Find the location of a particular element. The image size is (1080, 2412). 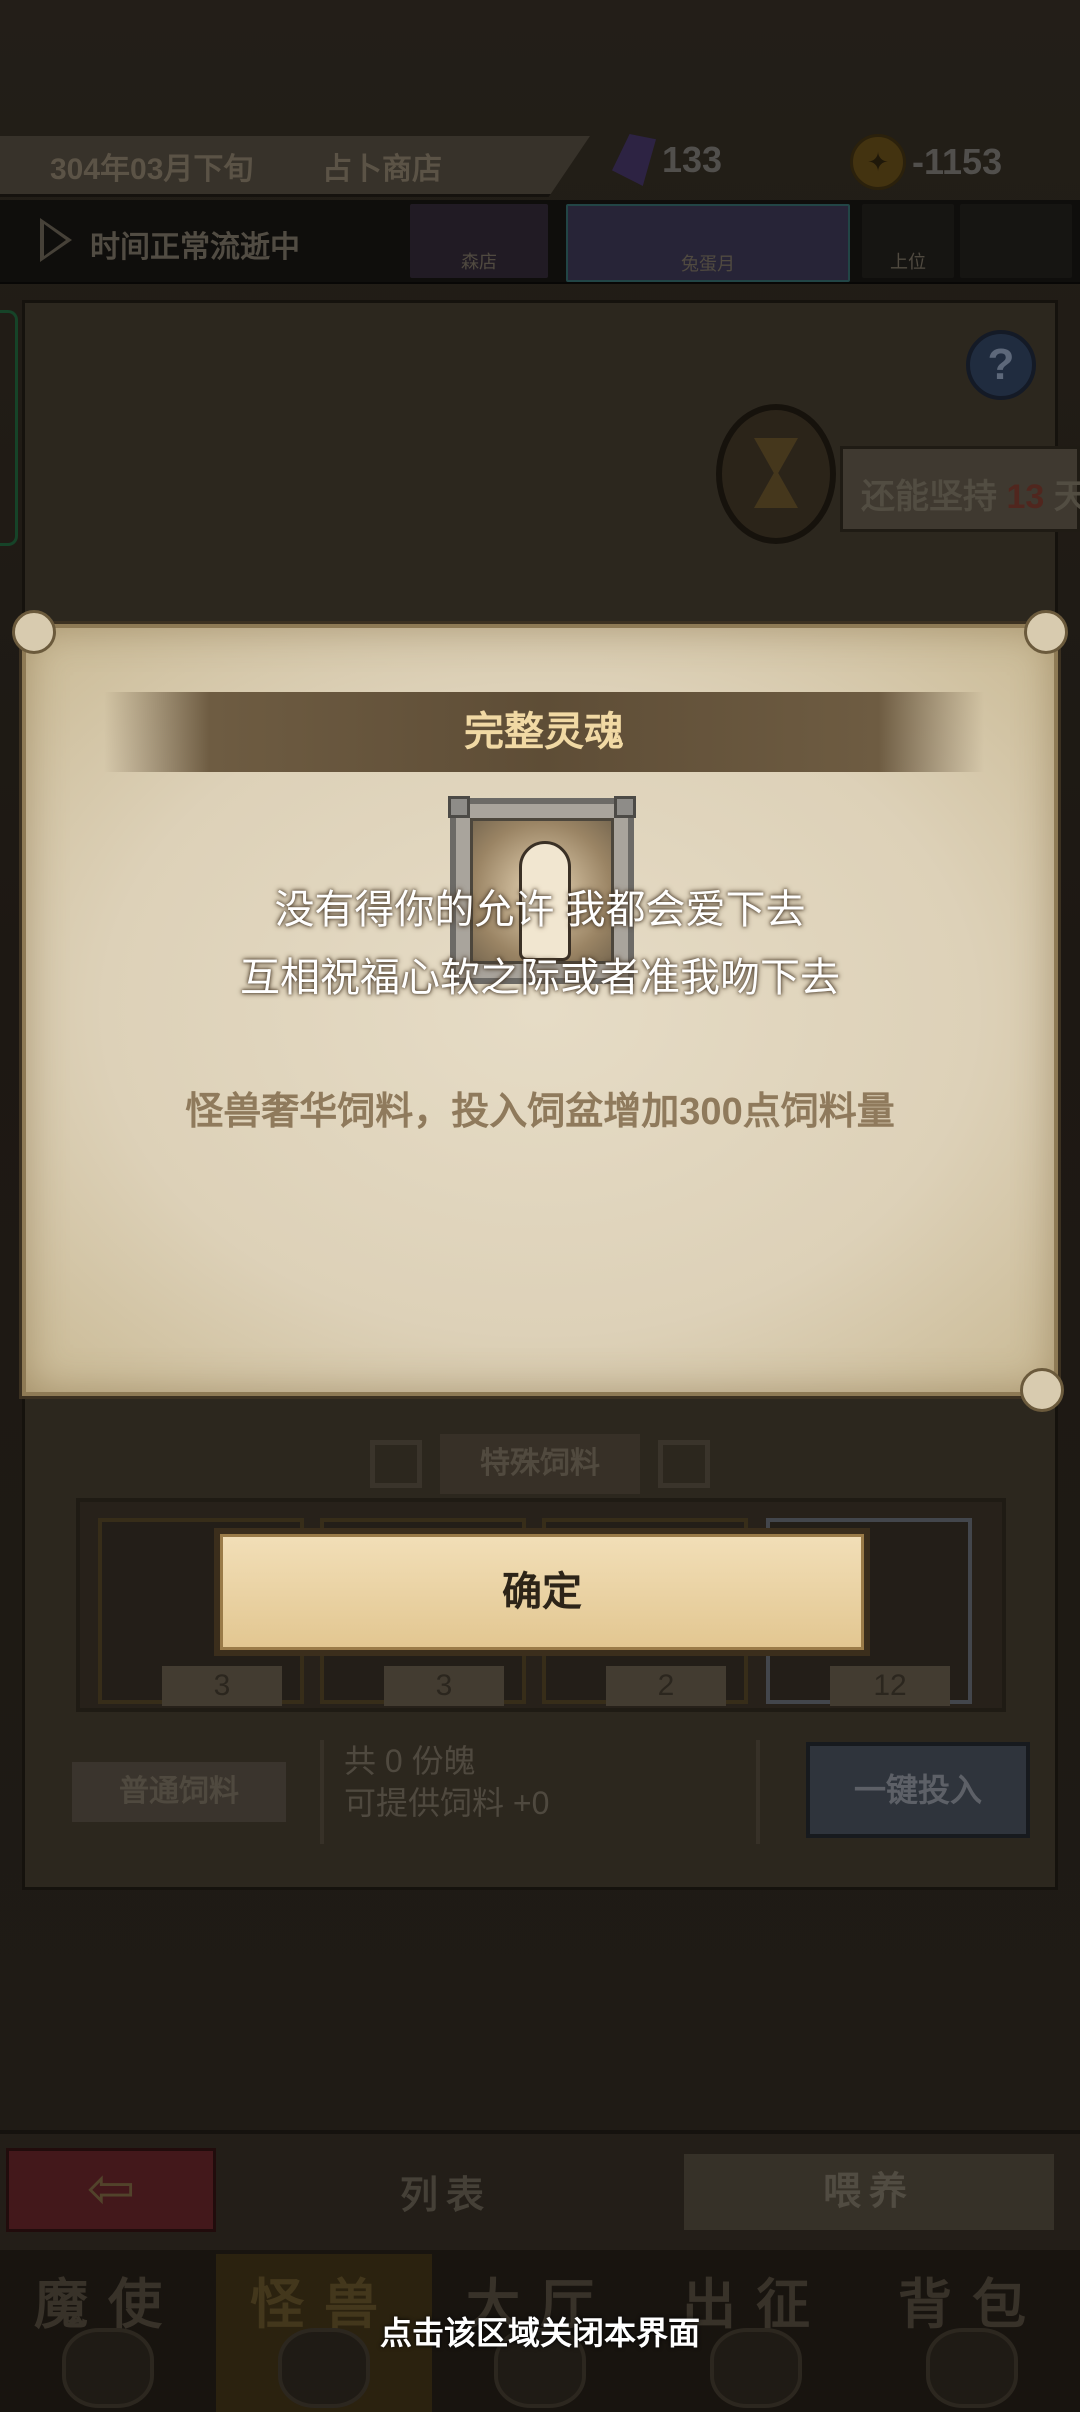

dialog-title-band: 完整灵魂 is located at coordinates (544, 732).